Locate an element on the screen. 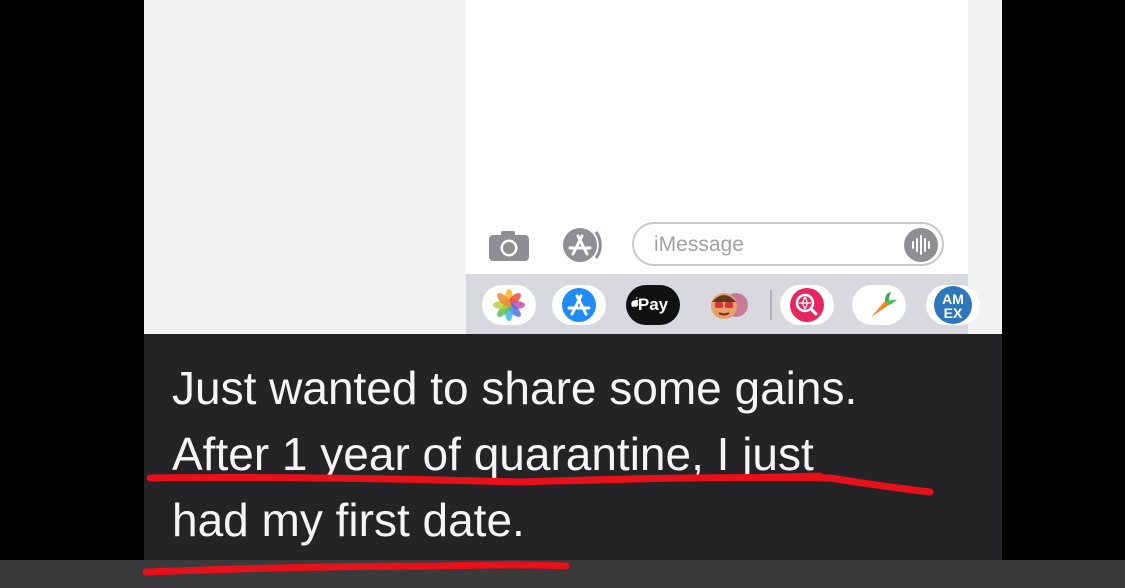  bottom-bar is located at coordinates (562, 574).